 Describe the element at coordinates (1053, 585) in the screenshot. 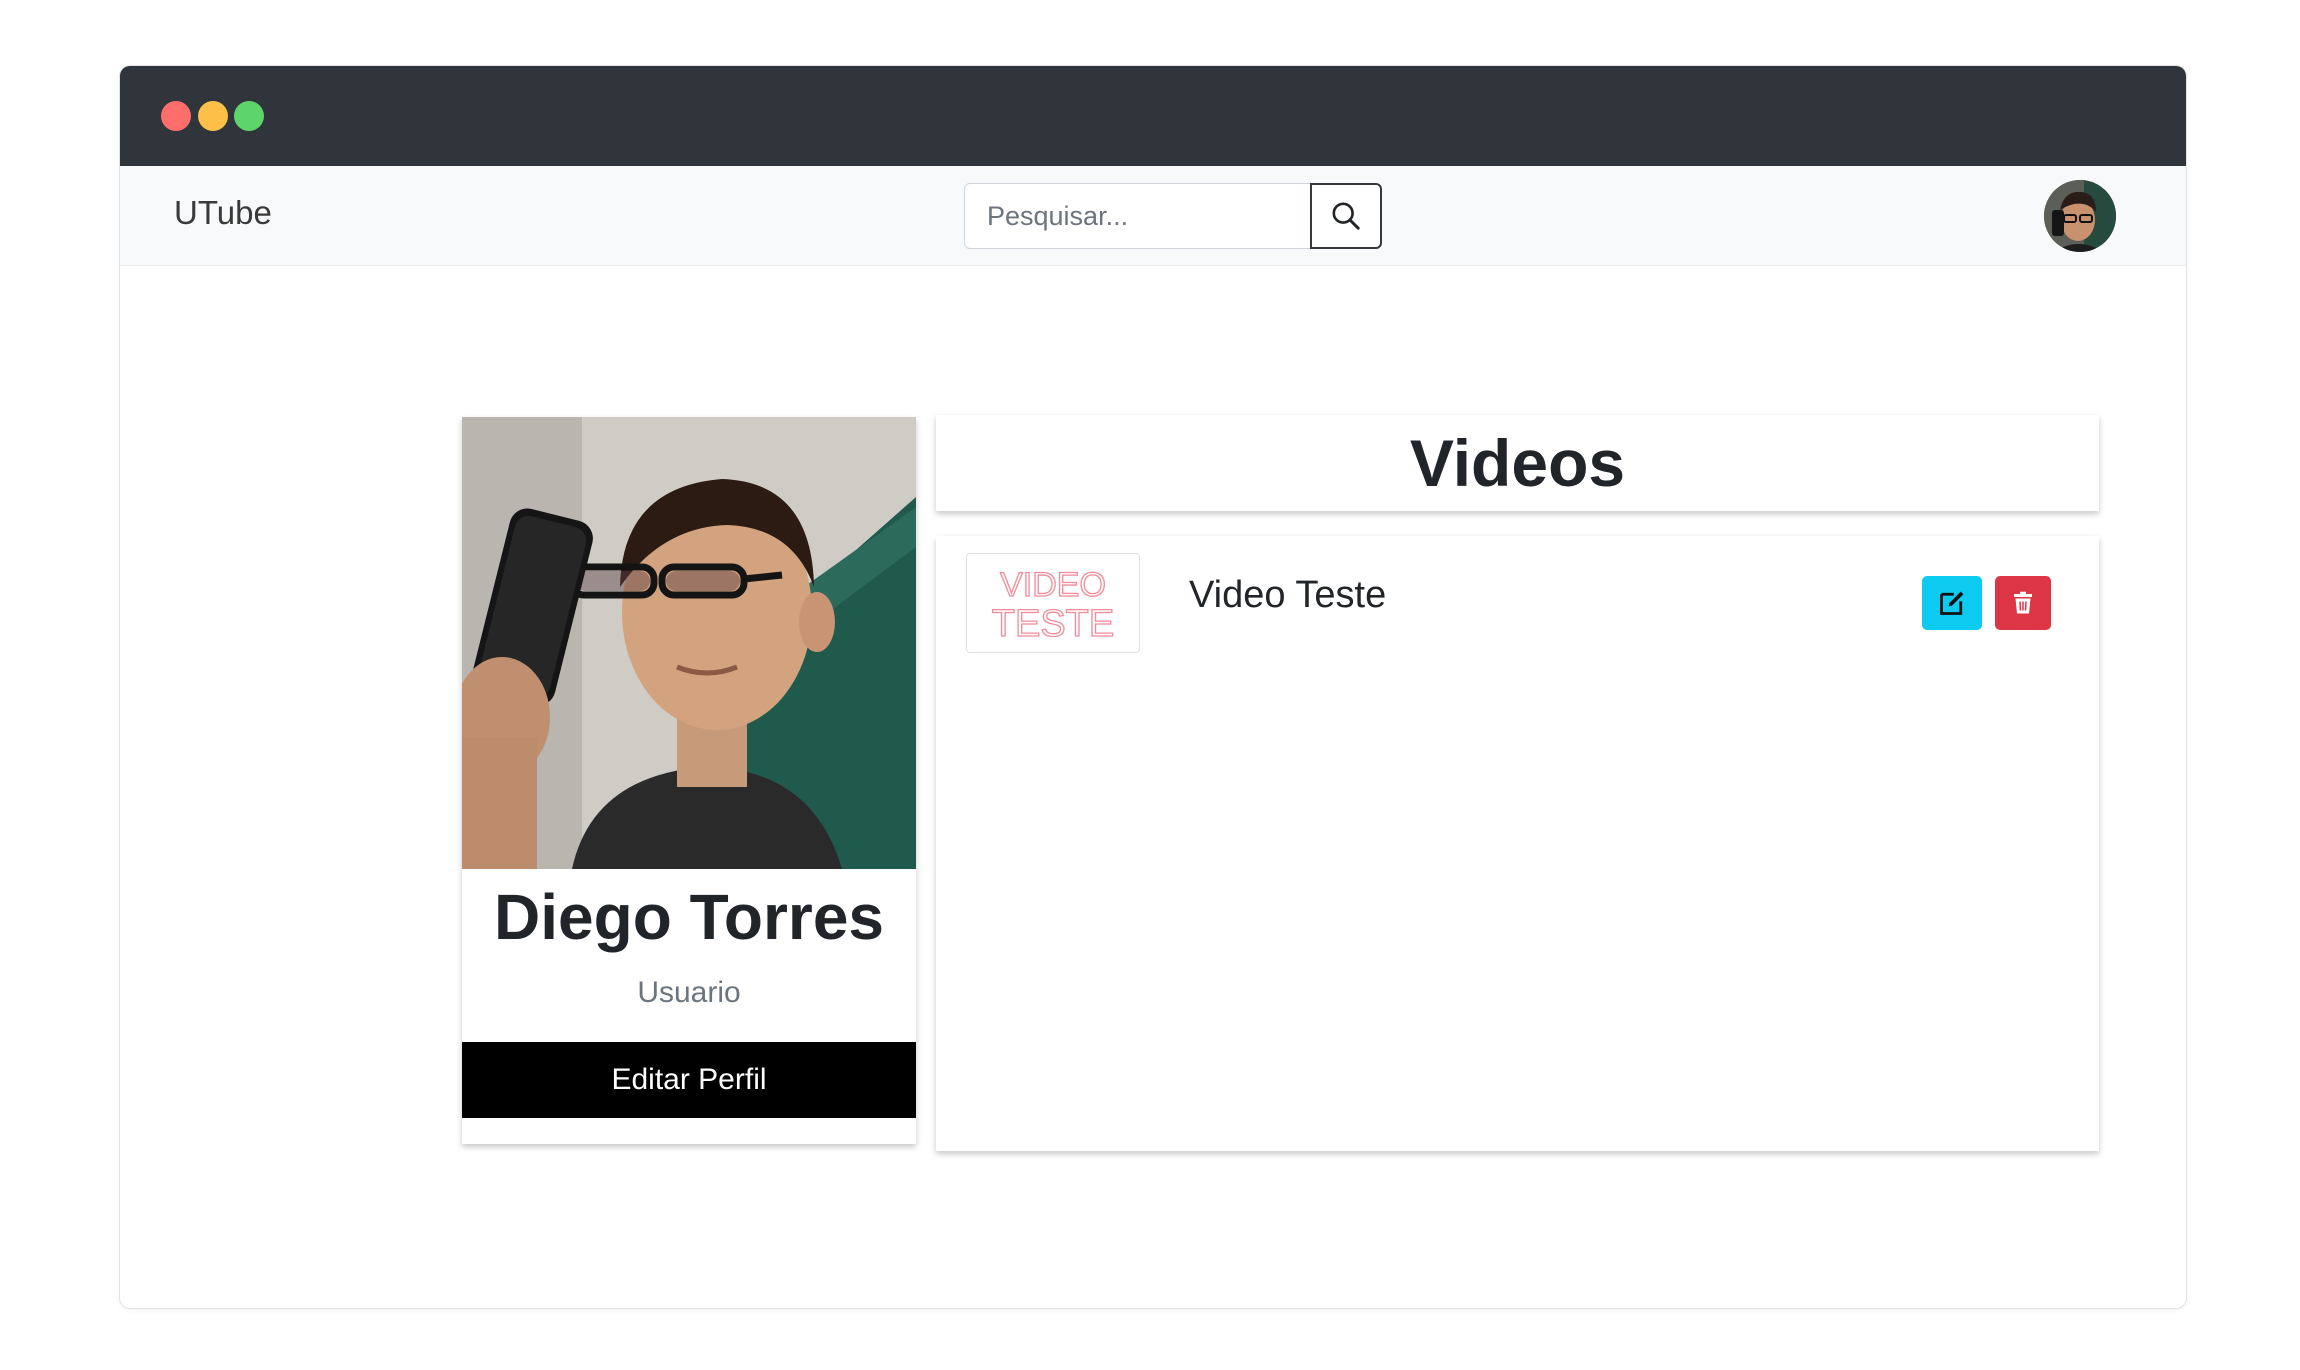

I see `svg-text: VIDEO` at that location.